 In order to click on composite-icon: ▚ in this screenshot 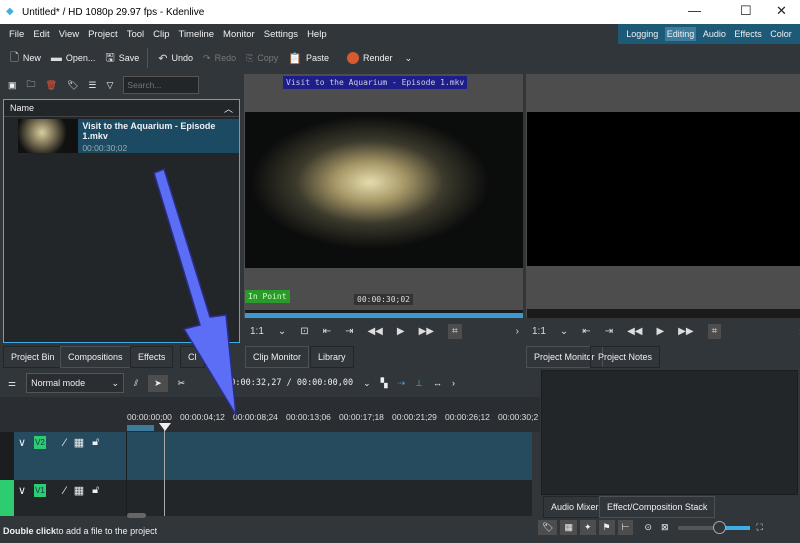, I will do `click(384, 383)`.